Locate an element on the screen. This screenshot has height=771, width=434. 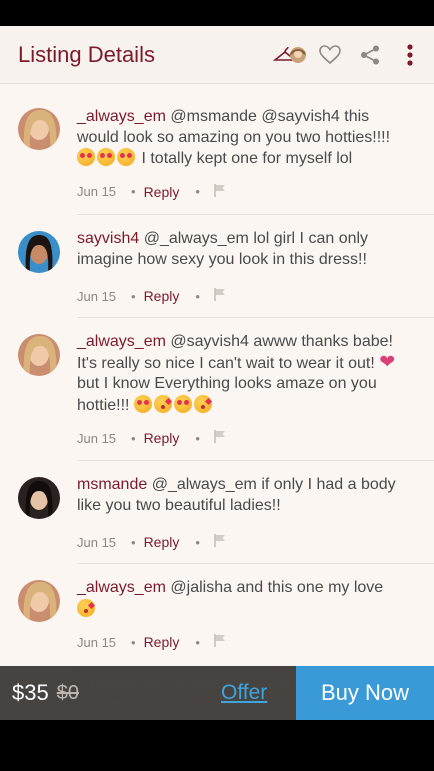
heart-icon is located at coordinates (330, 55).